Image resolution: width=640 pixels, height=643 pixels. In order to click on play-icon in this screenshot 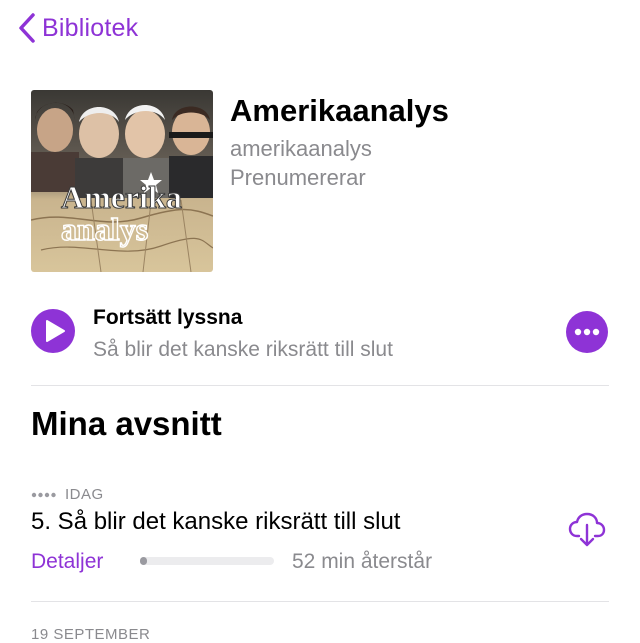, I will do `click(55, 331)`.